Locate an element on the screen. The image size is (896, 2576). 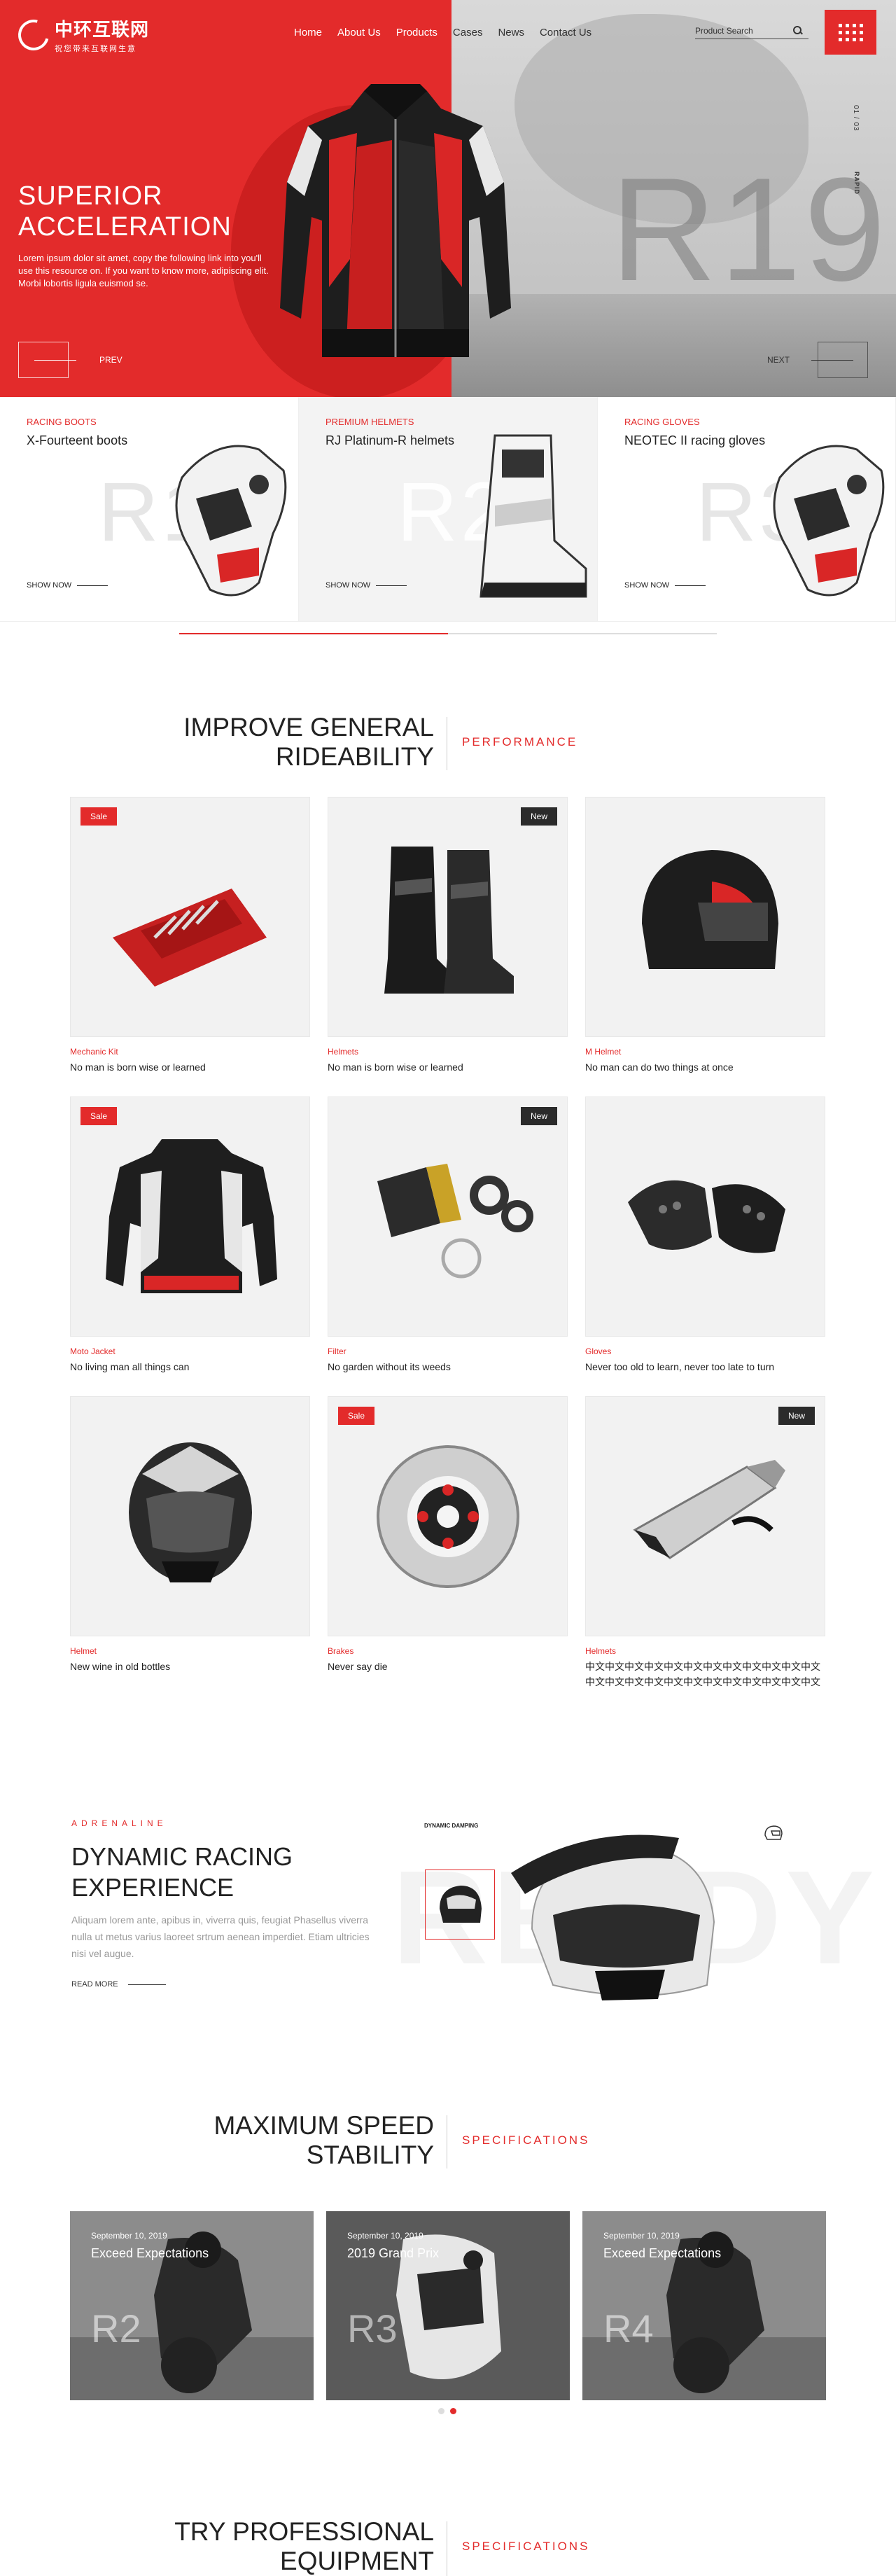
section-title-line1: IMPROVE GENERAL is located at coordinates (308, 727).